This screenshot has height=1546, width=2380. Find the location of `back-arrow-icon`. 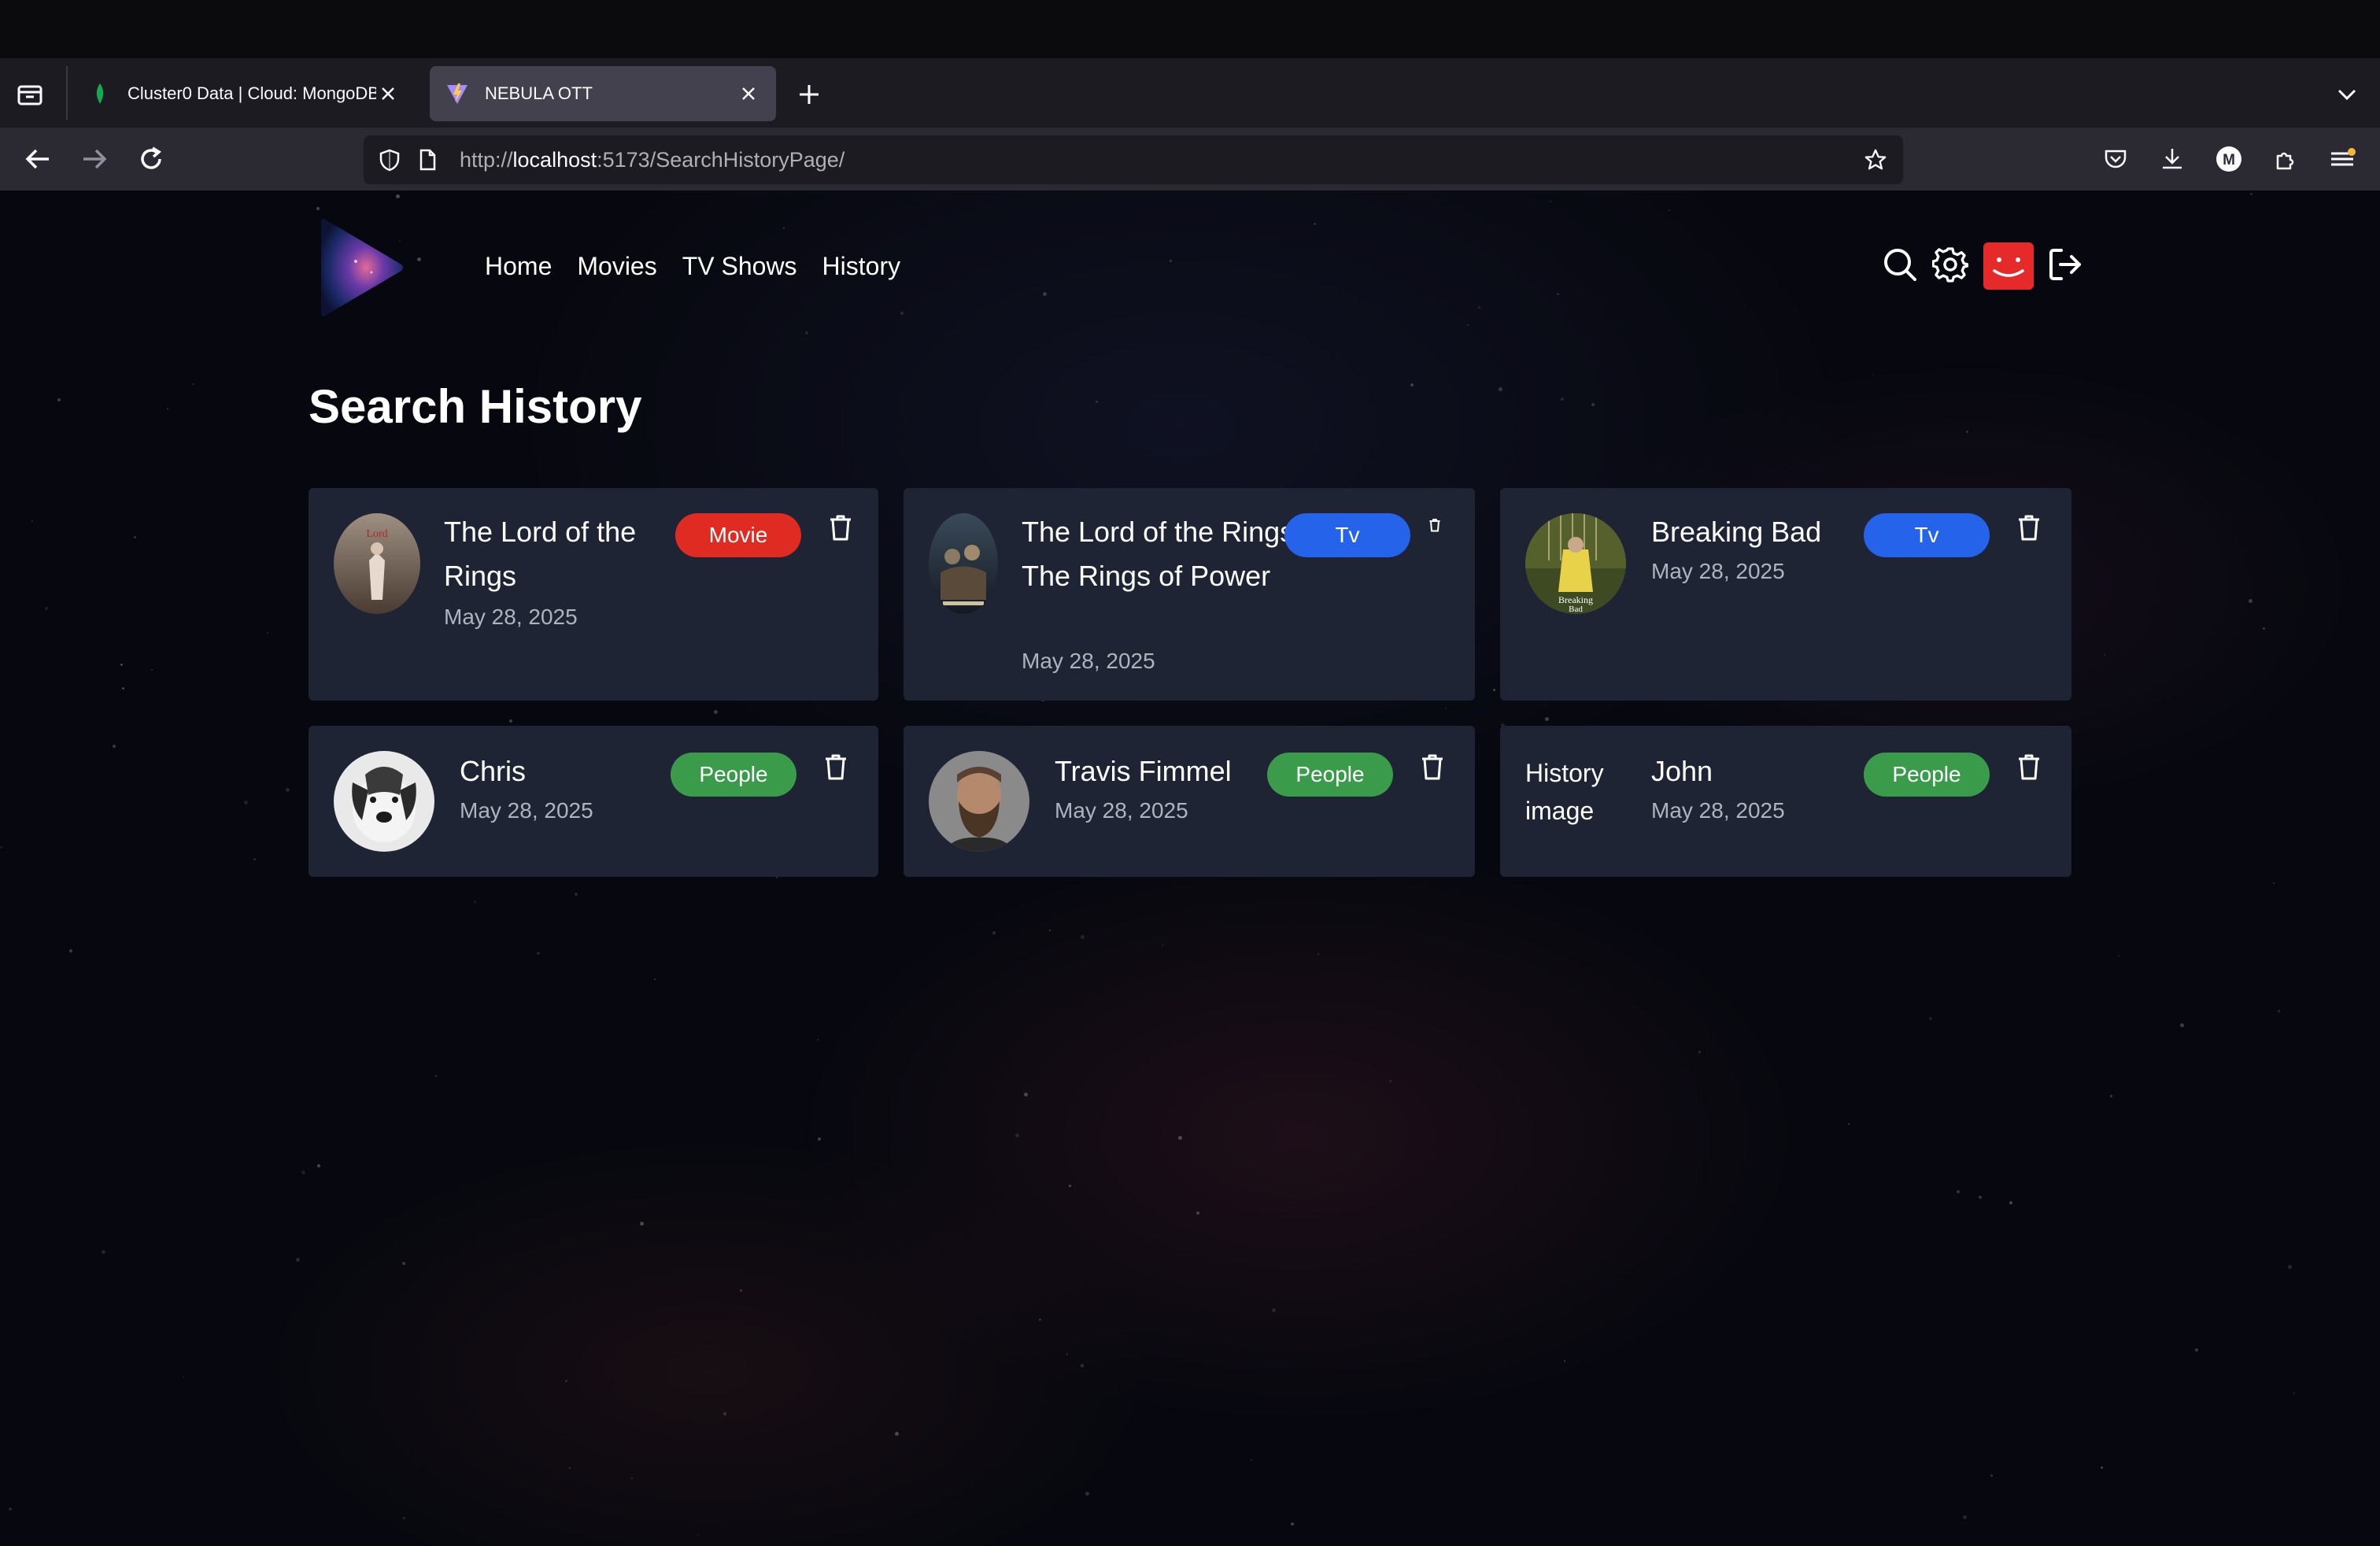

back-arrow-icon is located at coordinates (38, 159).